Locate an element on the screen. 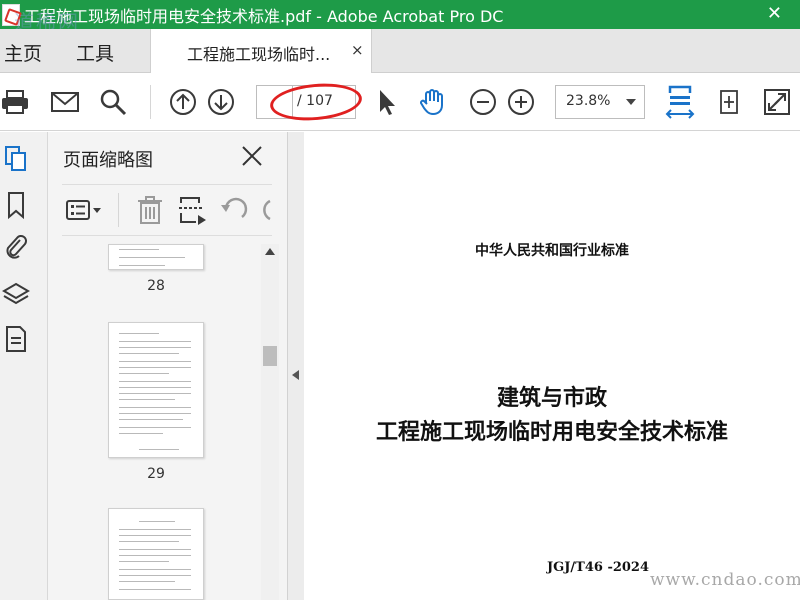 The height and width of the screenshot is (600, 800). redo-icon is located at coordinates (264, 210).